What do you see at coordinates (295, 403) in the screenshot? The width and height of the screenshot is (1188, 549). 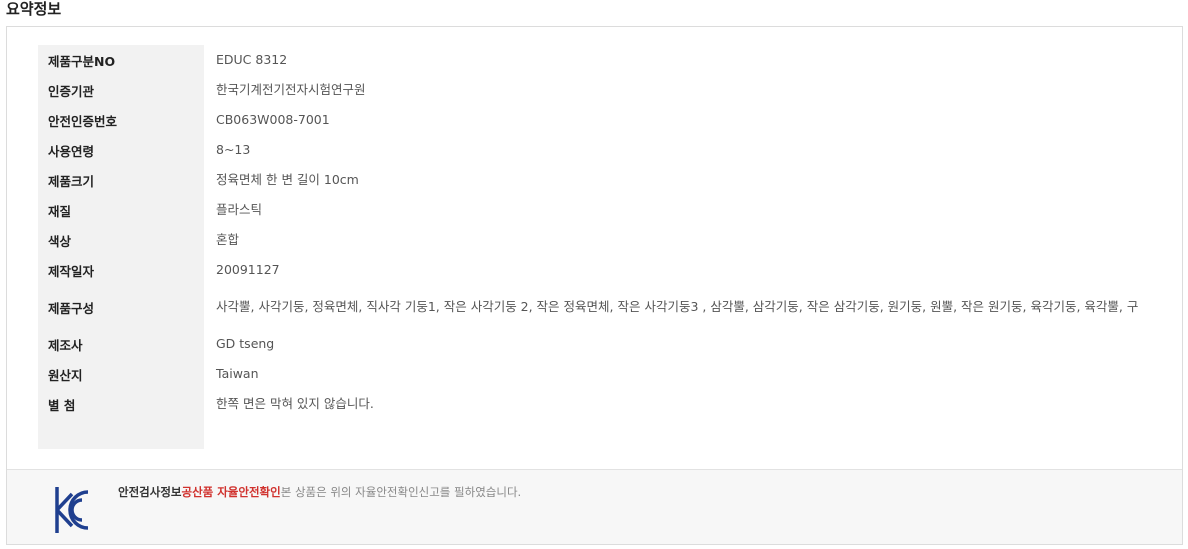 I see `spec-value: 한쪽 면은 막혀 있지 않습니다.` at bounding box center [295, 403].